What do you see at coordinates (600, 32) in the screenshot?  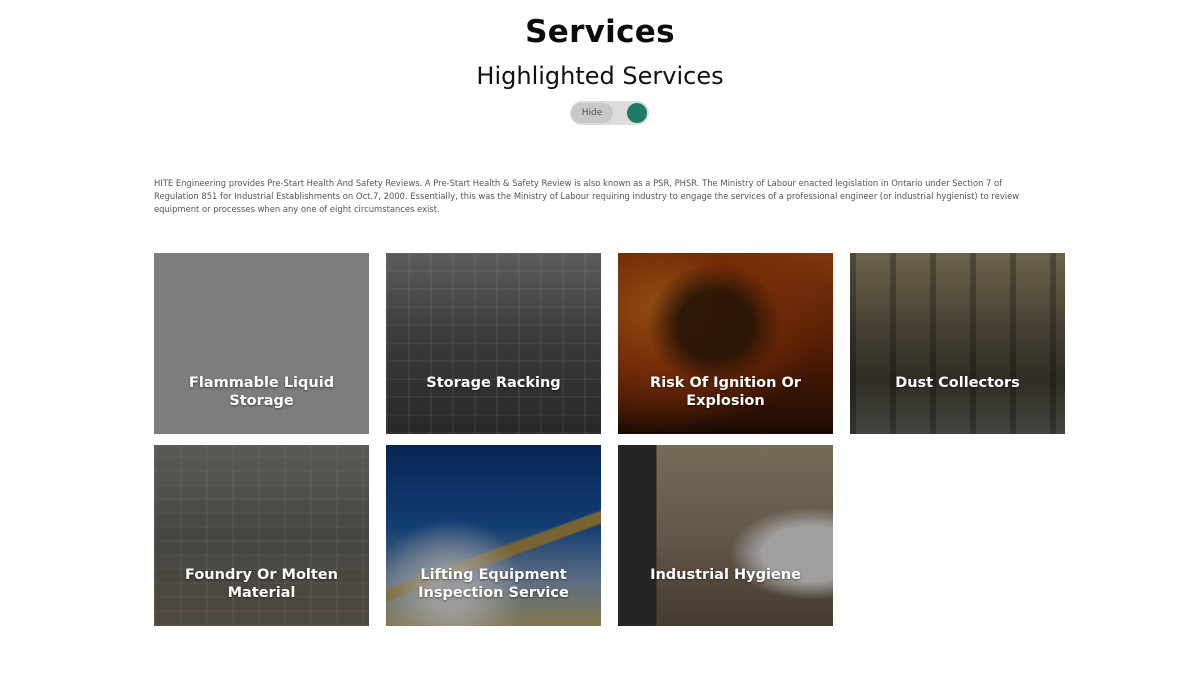 I see `page-title: Services` at bounding box center [600, 32].